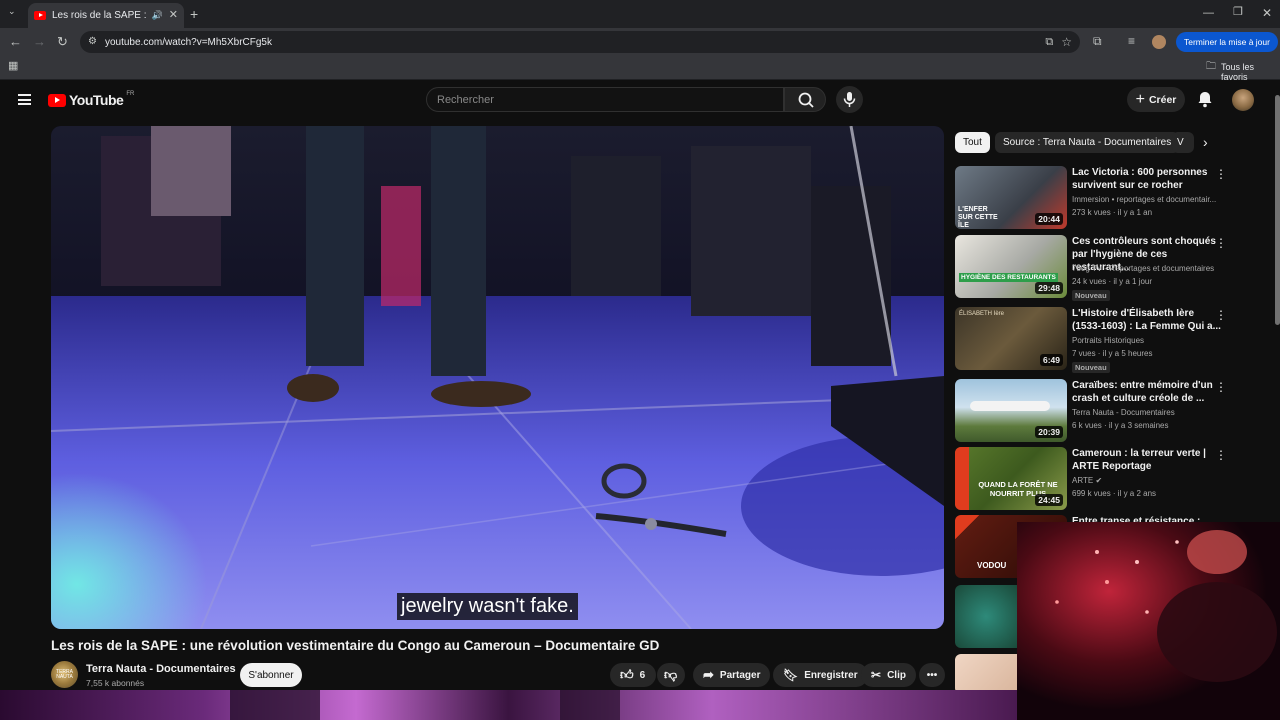  I want to click on voice-search-button, so click(849, 99).